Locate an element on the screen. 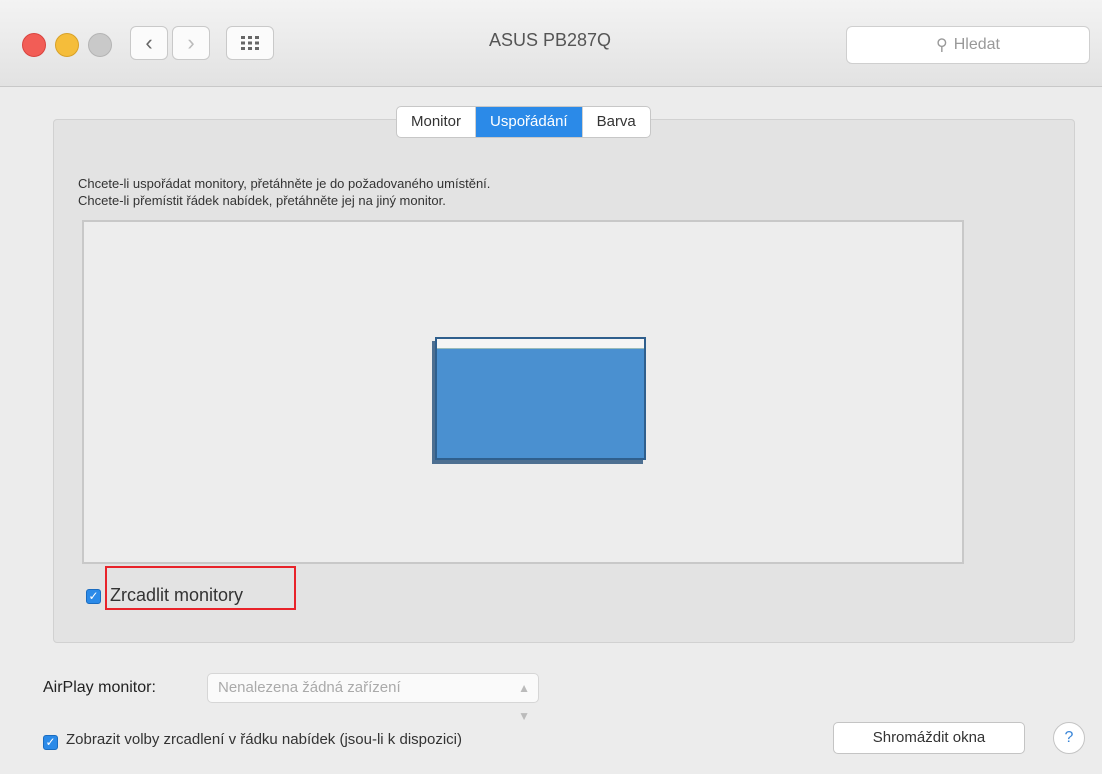  highlight-box is located at coordinates (200, 588).